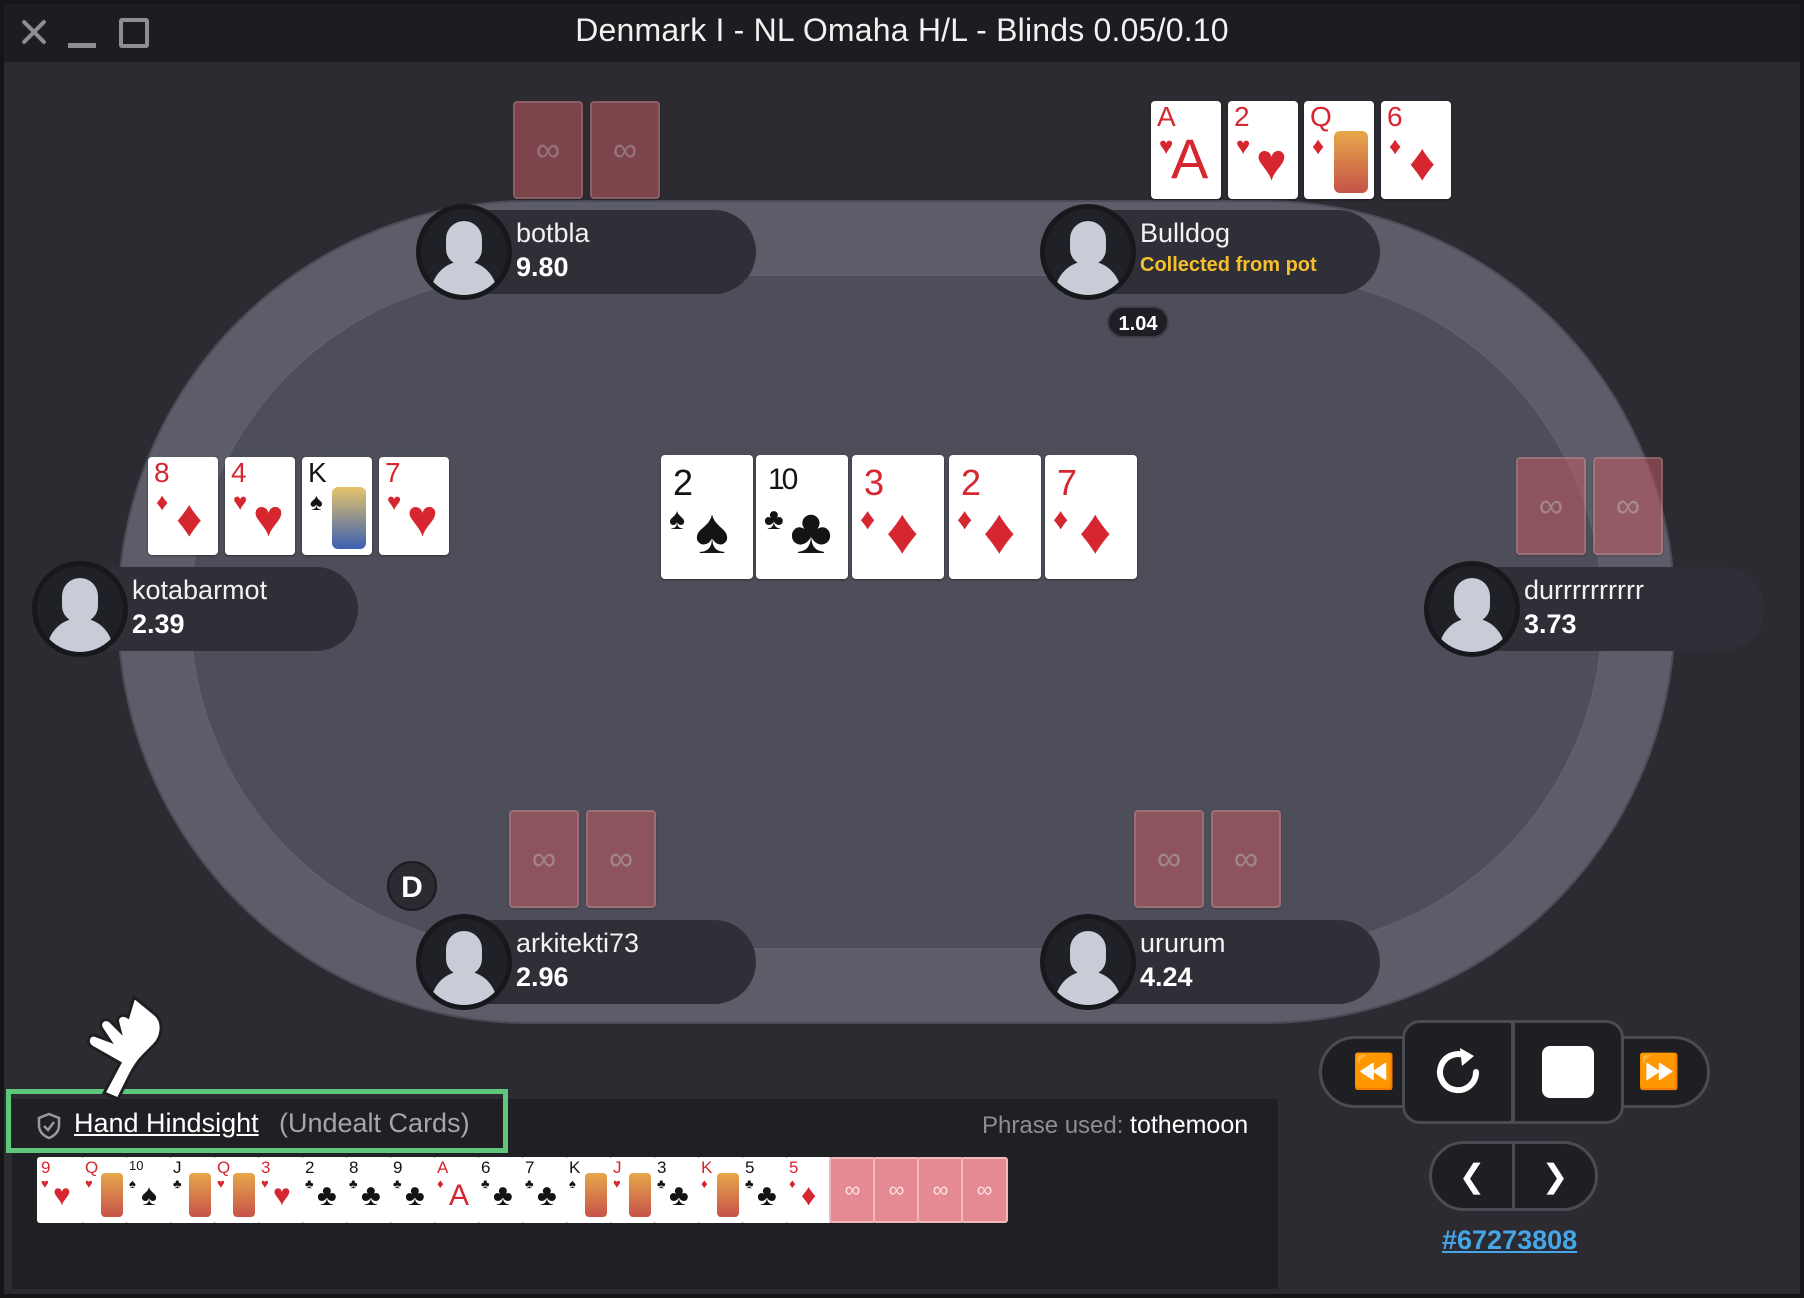  I want to click on player-name: botbla, so click(553, 233).